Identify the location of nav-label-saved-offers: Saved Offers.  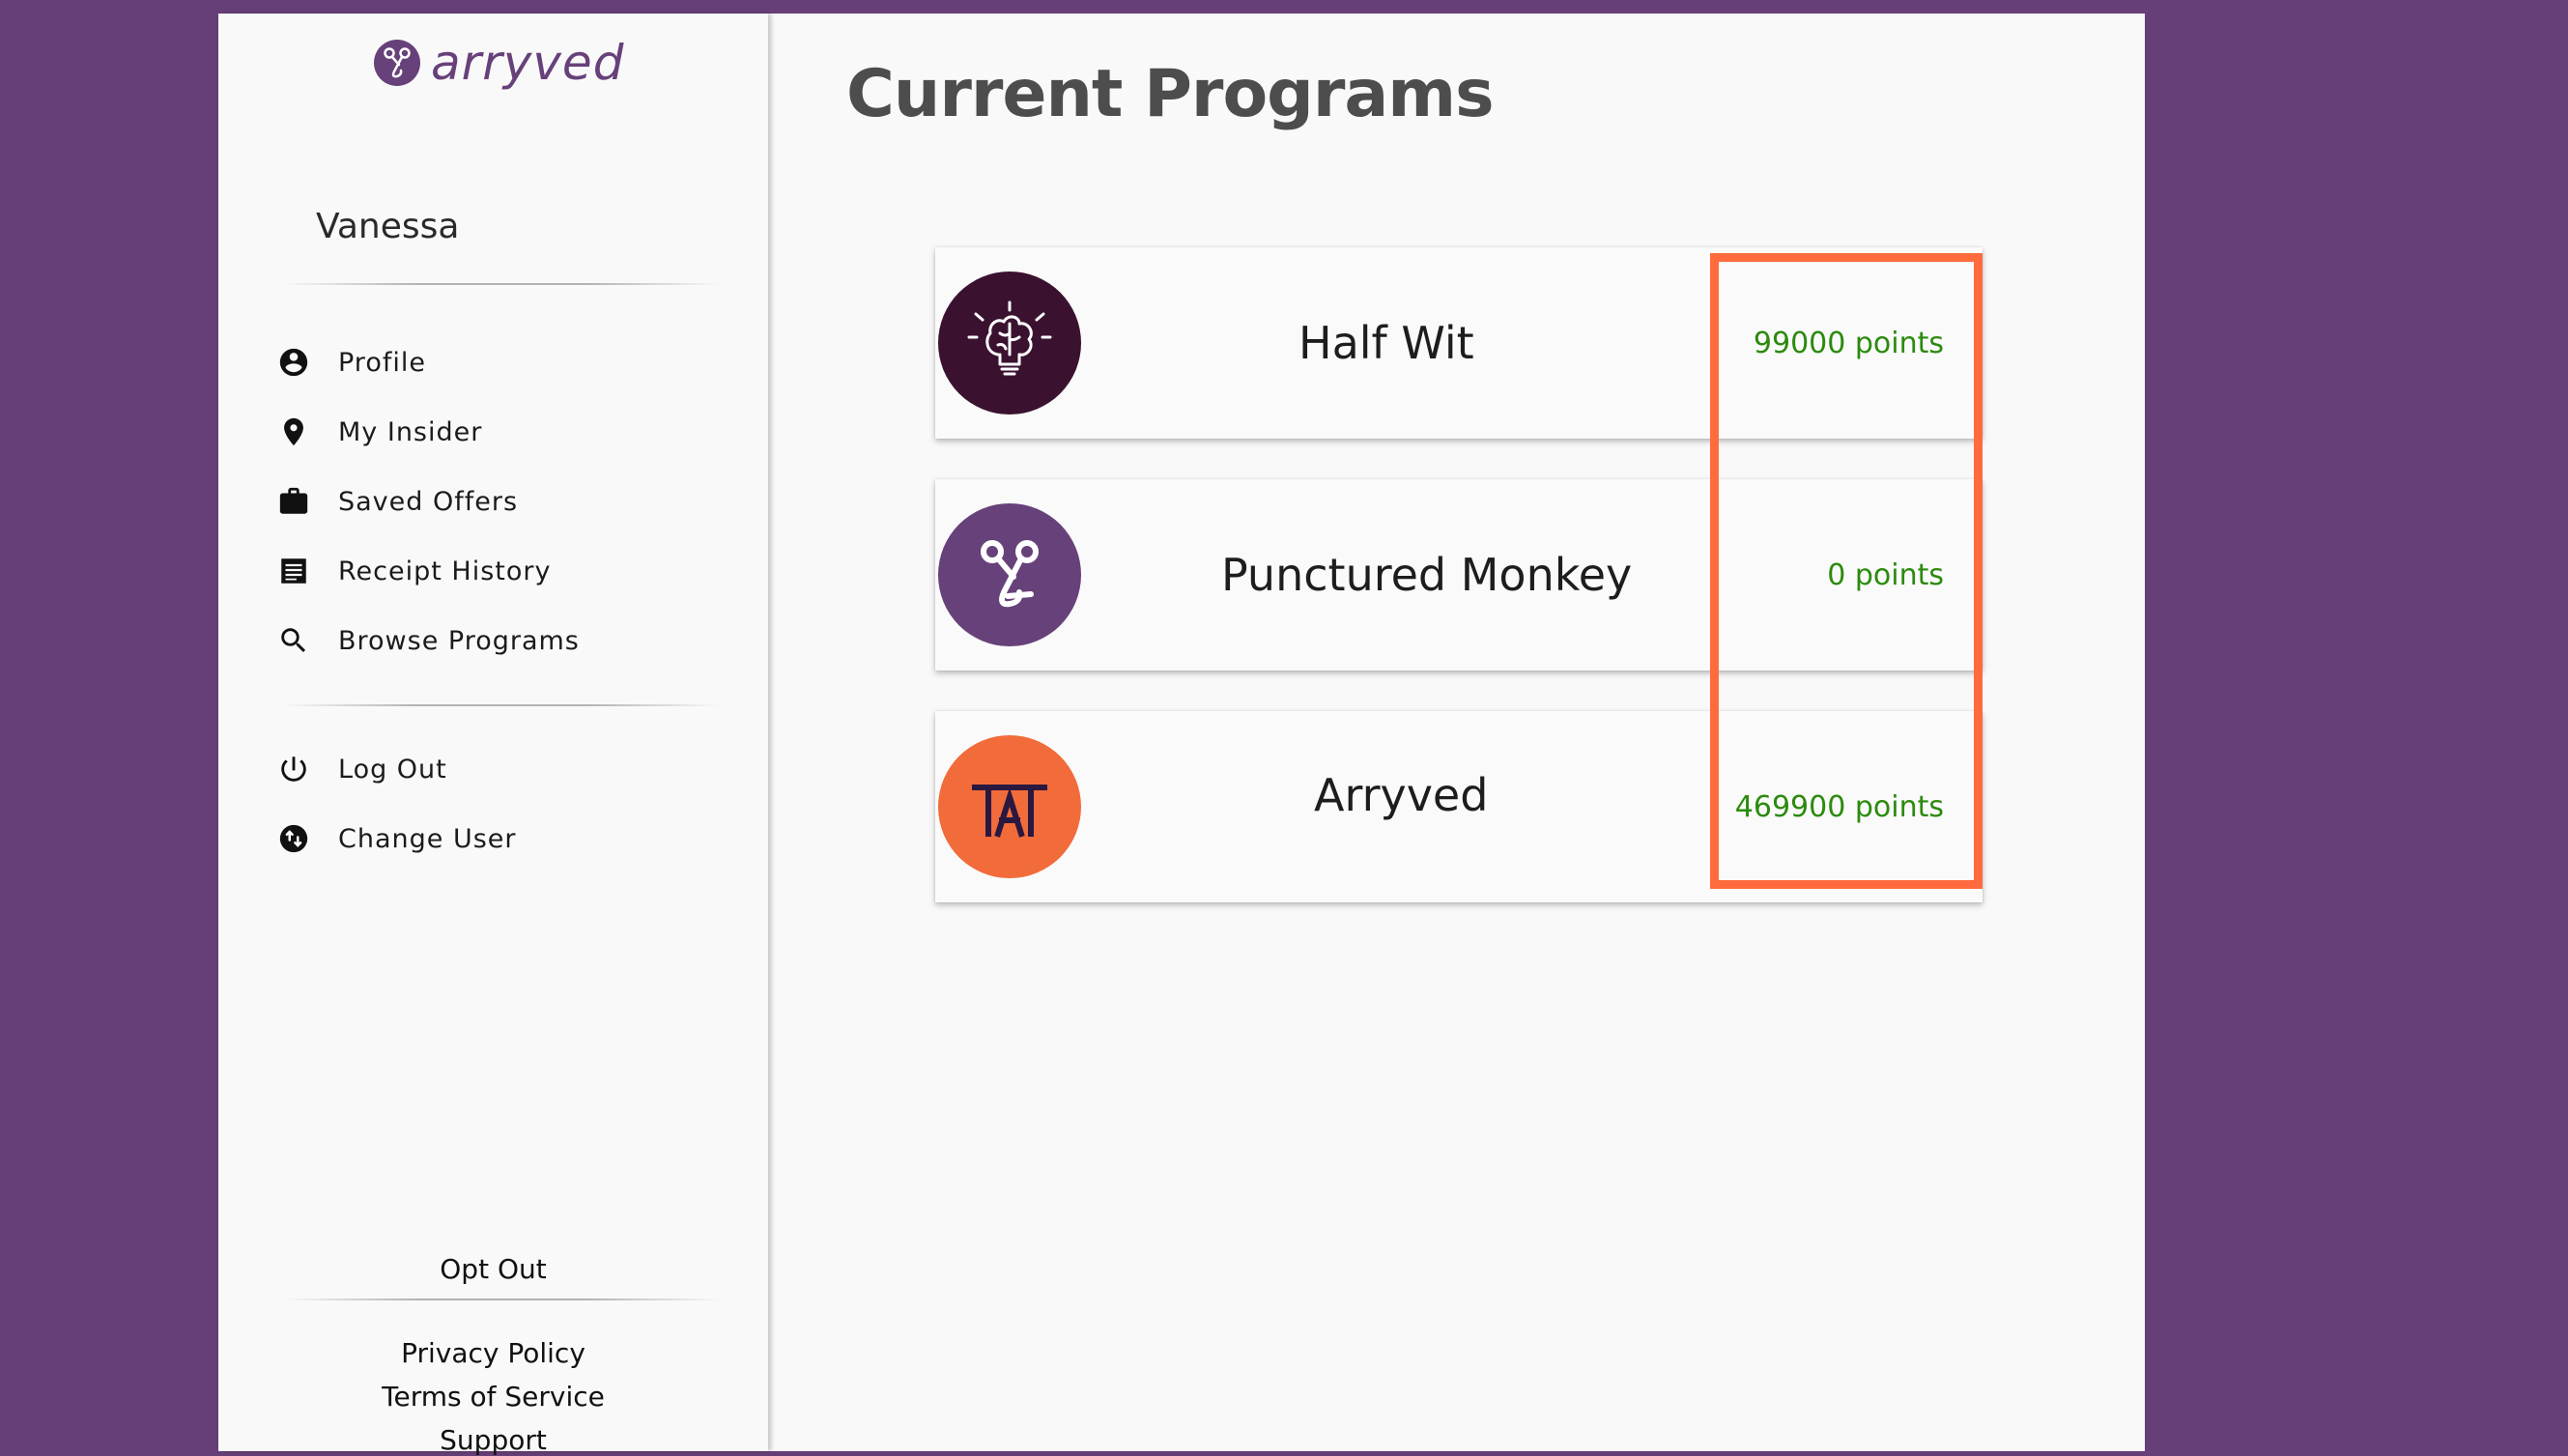
(428, 502).